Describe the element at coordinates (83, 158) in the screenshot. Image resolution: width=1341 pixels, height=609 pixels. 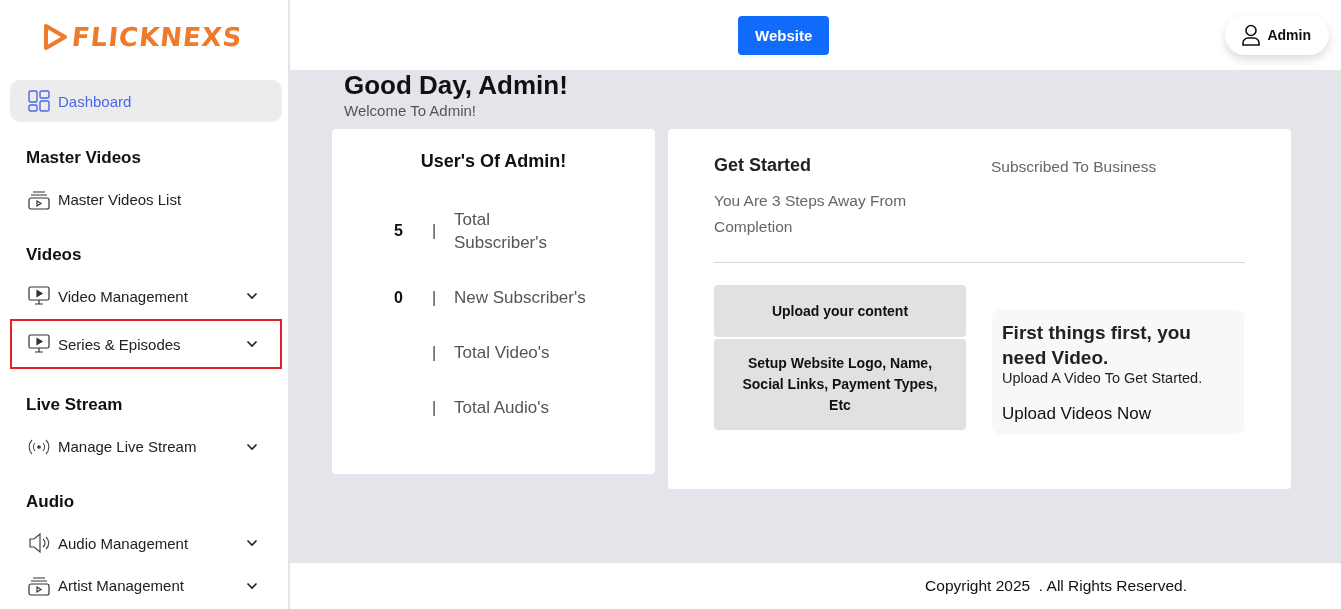
I see `section-heading: Master Videos` at that location.